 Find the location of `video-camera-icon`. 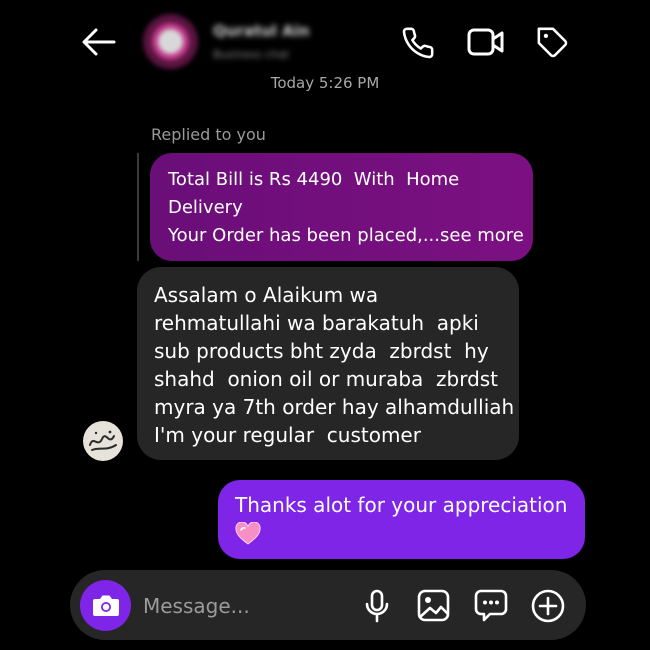

video-camera-icon is located at coordinates (486, 42).